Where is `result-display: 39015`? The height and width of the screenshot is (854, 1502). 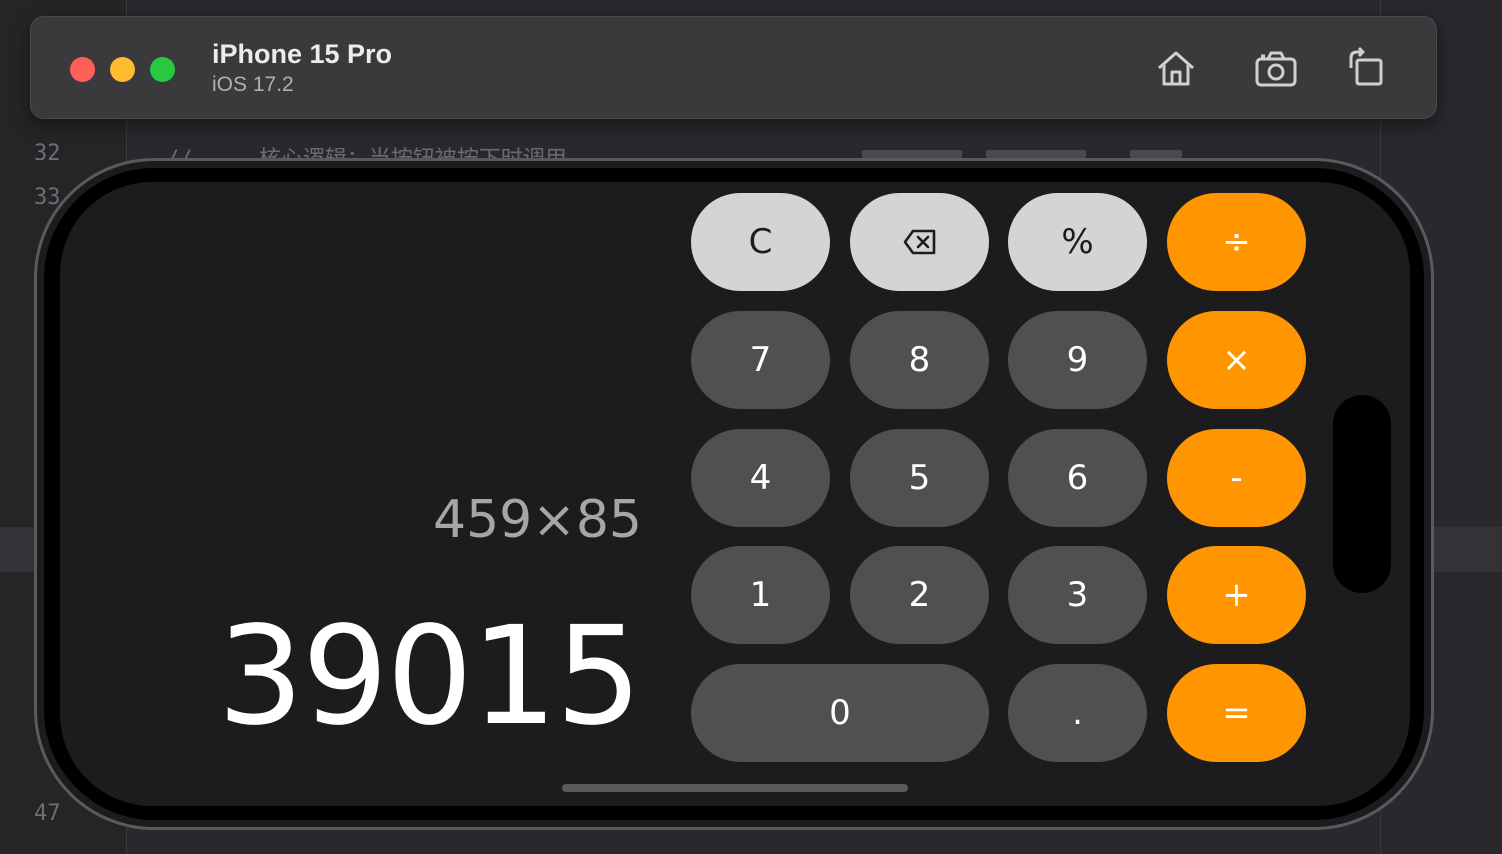
result-display: 39015 is located at coordinates (429, 677).